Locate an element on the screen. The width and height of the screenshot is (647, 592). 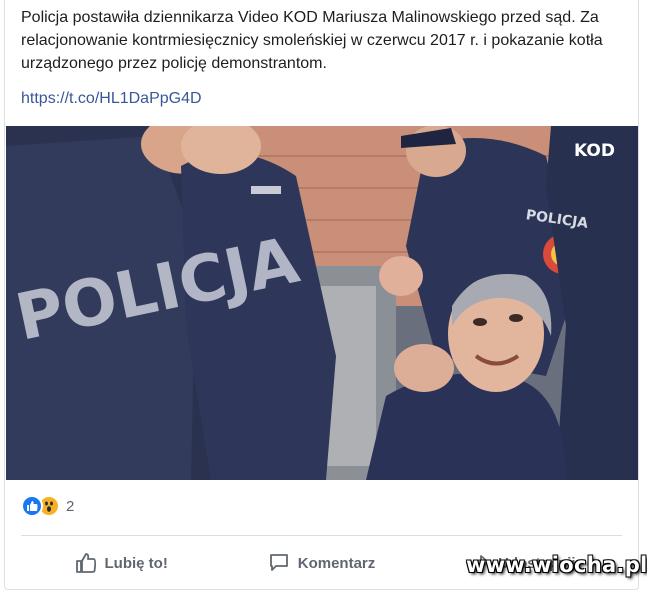
like-reaction-icon is located at coordinates (32, 506).